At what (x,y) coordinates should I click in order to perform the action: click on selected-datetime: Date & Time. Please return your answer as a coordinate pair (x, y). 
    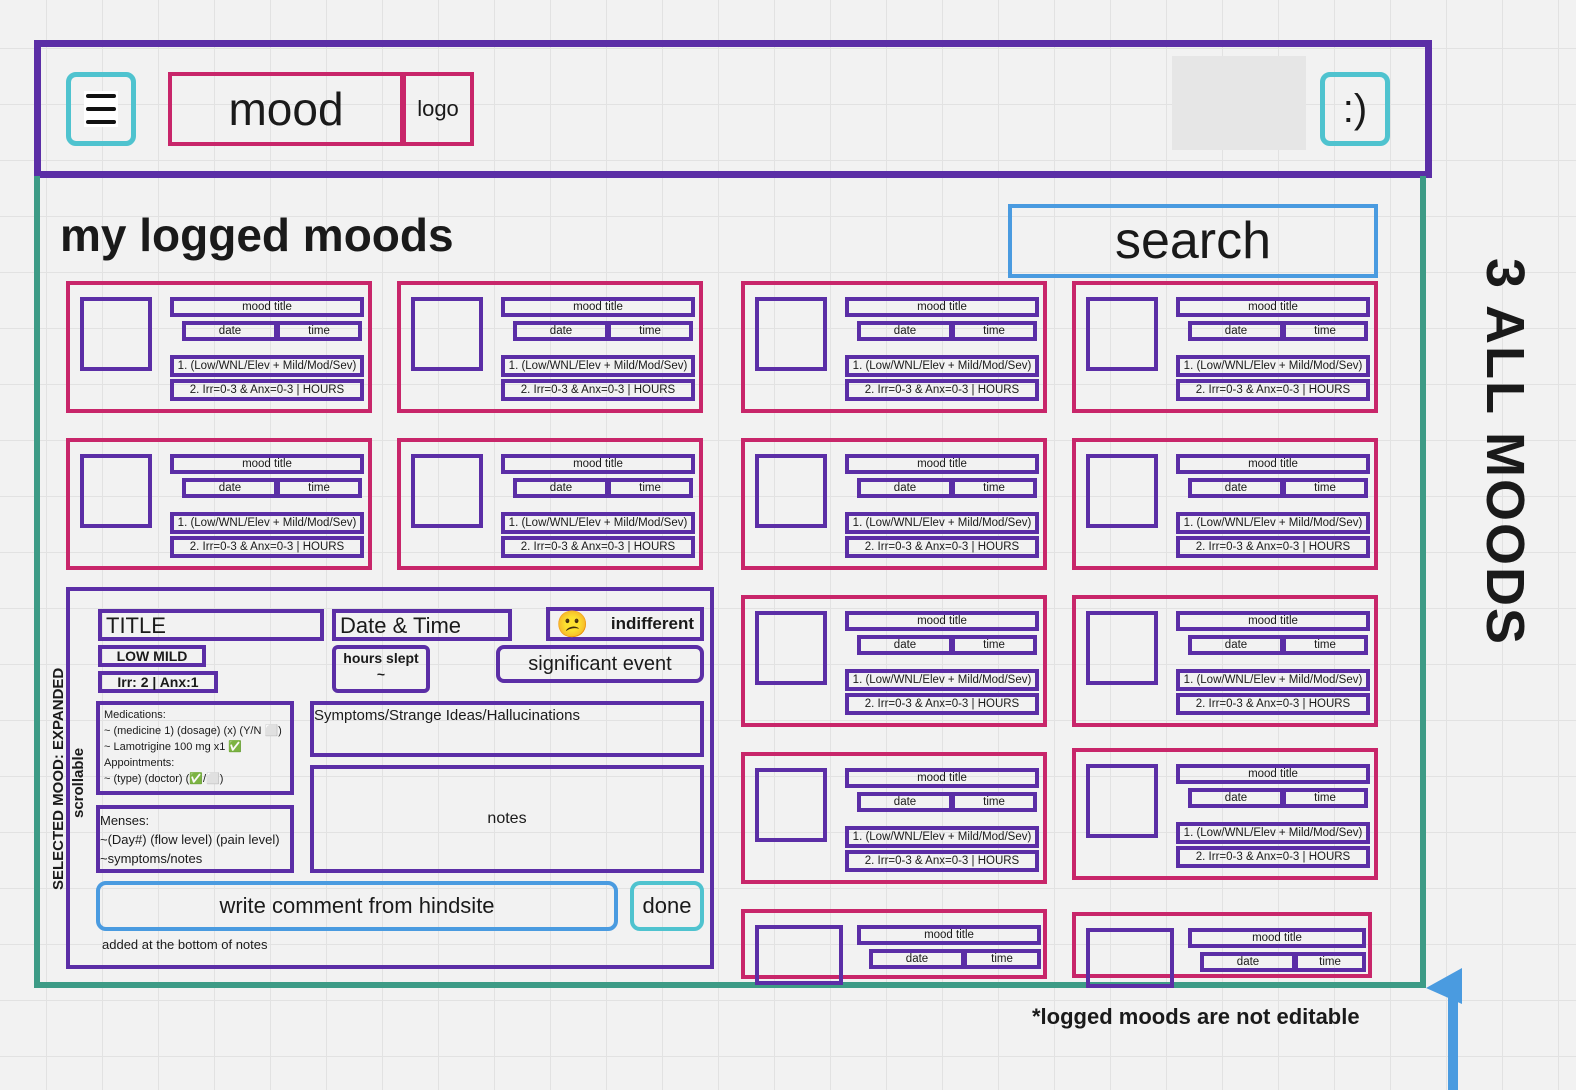
    Looking at the image, I should click on (422, 625).